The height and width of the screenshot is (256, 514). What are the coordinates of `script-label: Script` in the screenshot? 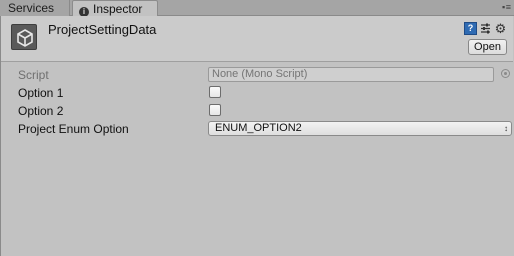 It's located at (33, 75).